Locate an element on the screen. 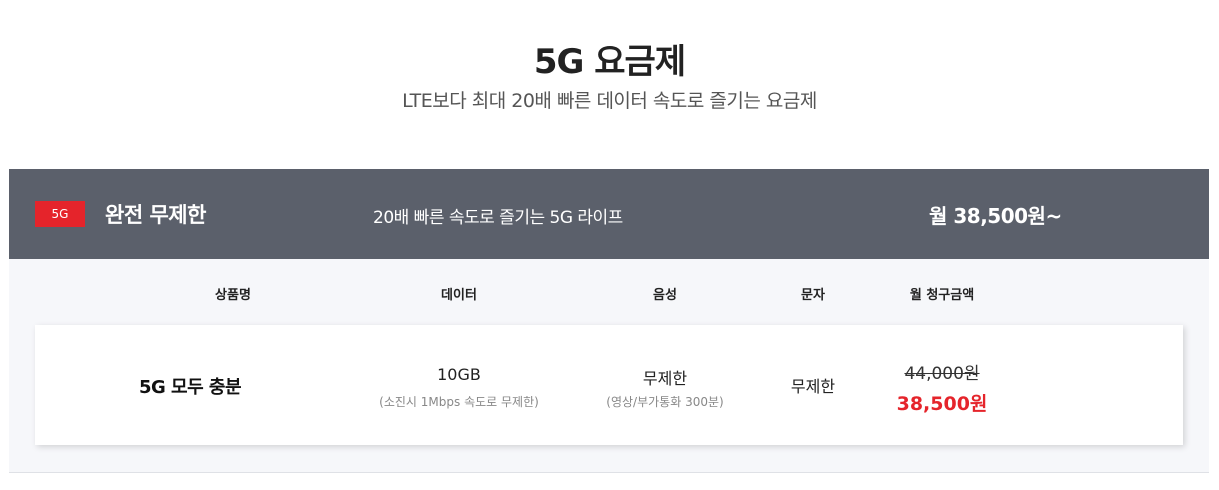 Image resolution: width=1219 pixels, height=490 pixels. column-header-voice: 음성 is located at coordinates (665, 295).